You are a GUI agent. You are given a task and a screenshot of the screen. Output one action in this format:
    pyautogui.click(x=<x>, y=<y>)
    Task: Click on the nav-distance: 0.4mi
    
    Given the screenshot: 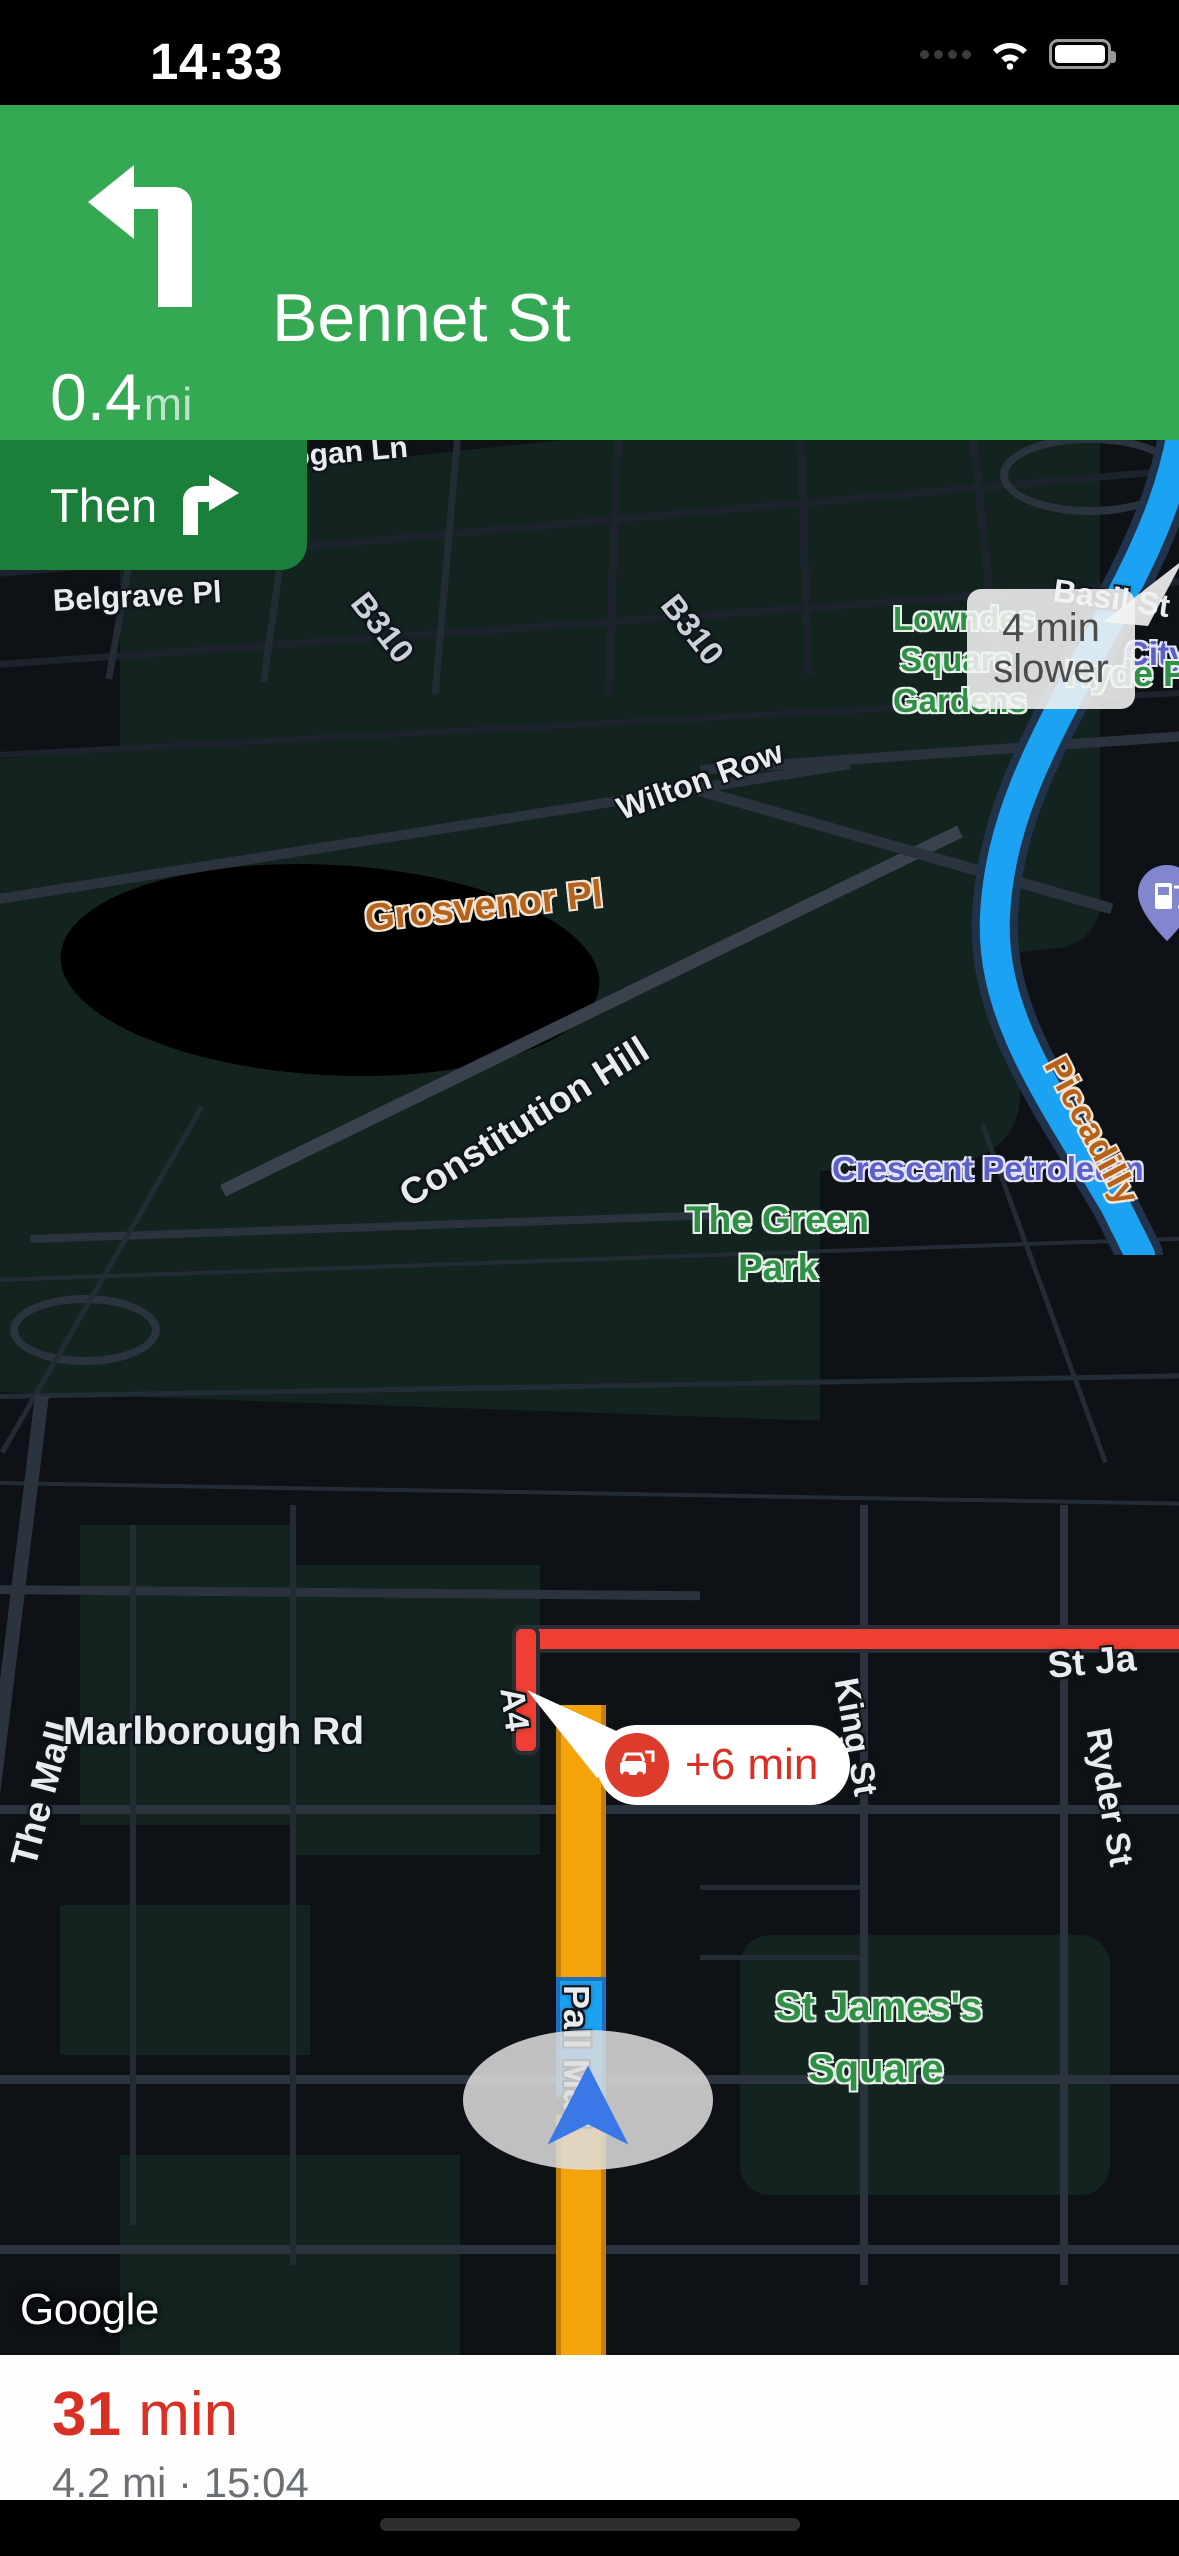 What is the action you would take?
    pyautogui.click(x=121, y=397)
    